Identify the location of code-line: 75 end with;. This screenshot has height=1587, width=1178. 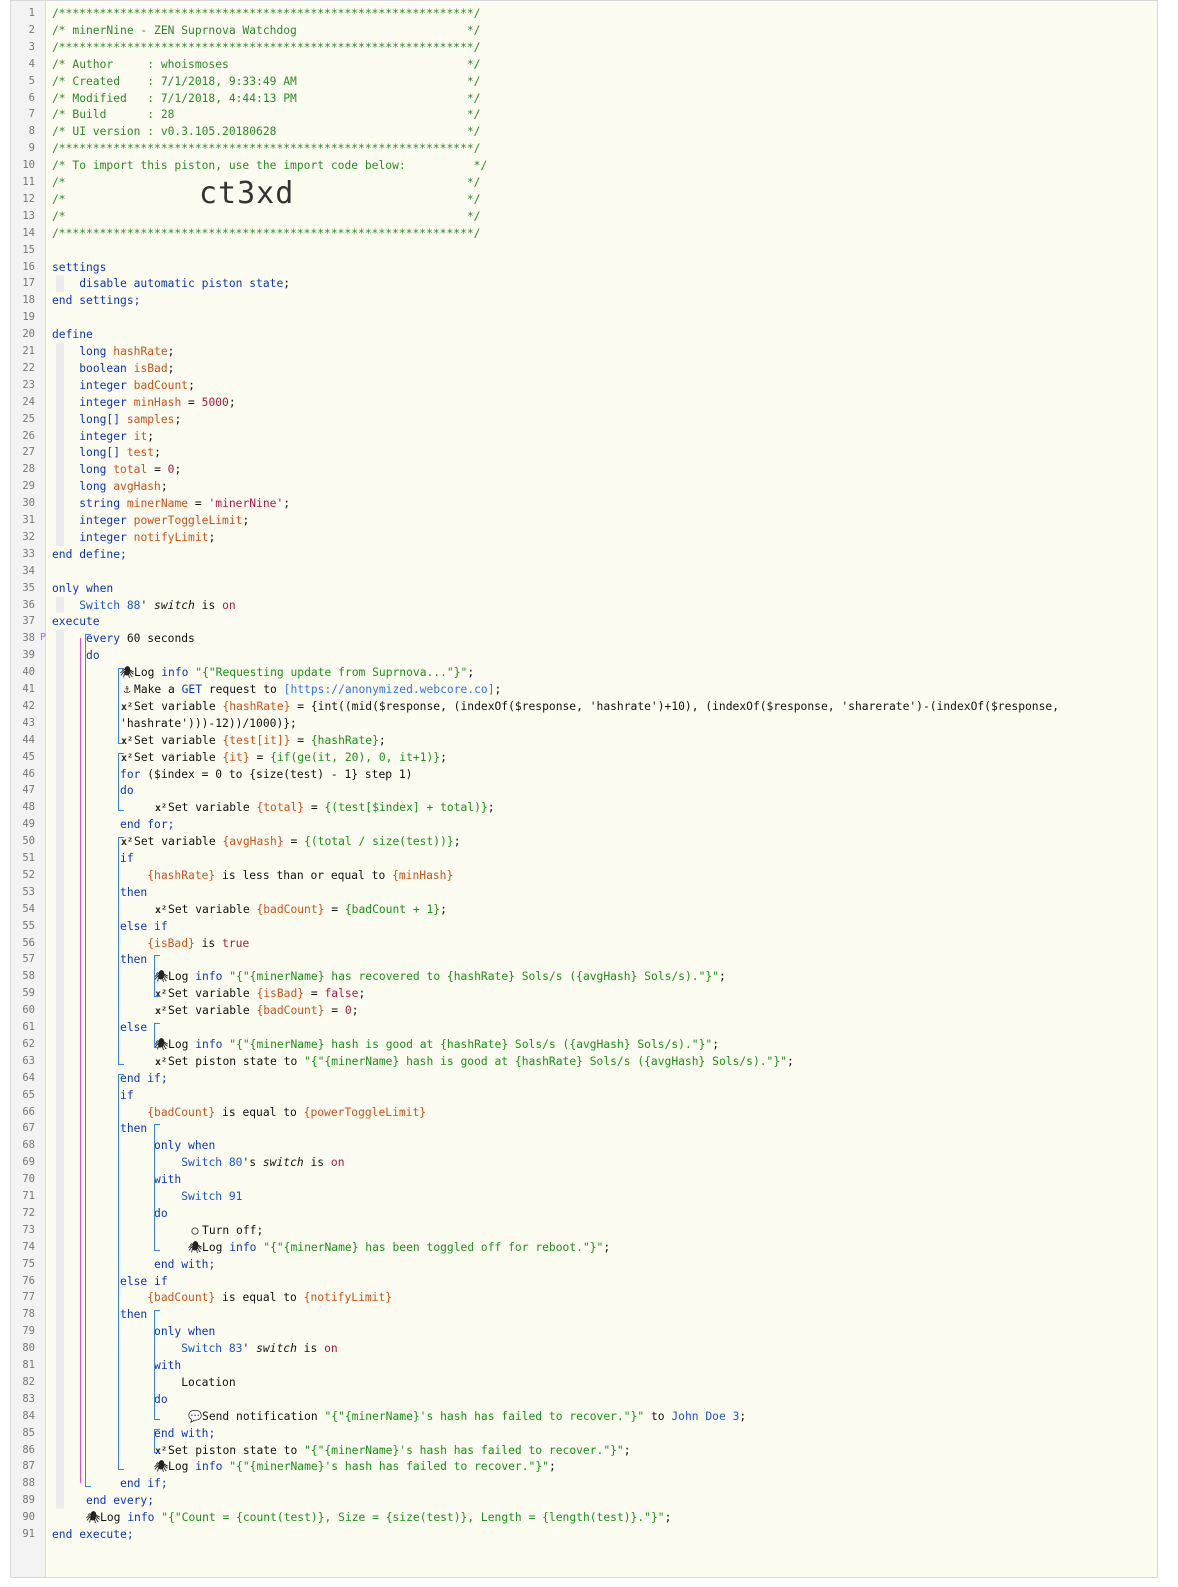
(584, 1264).